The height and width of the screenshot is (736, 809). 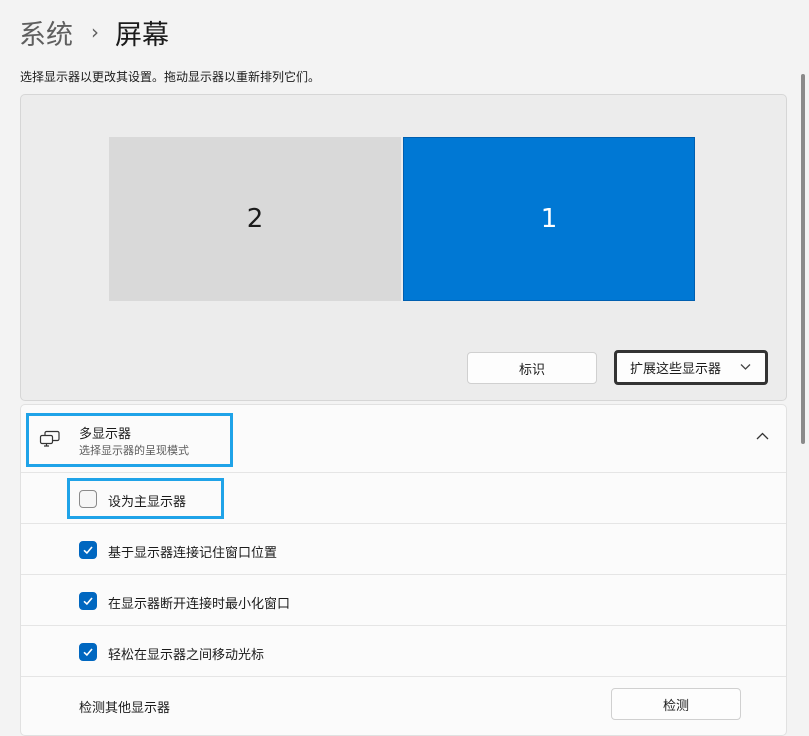 I want to click on arrange-description: 选择显示器以更改其设置。拖动显示器以重新排列它们。, so click(x=170, y=77).